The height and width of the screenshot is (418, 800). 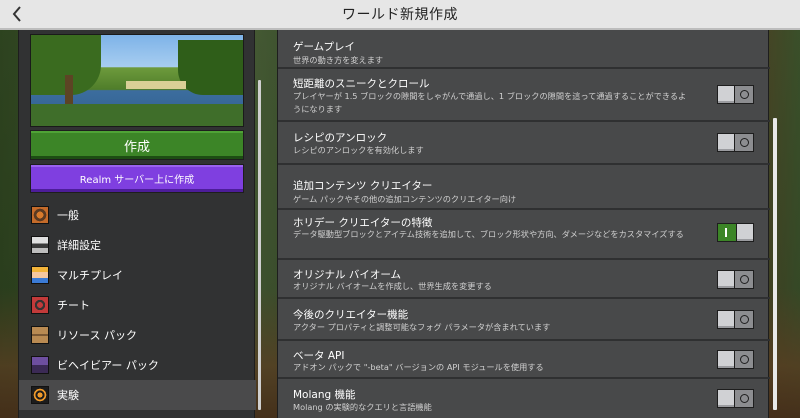 What do you see at coordinates (362, 407) in the screenshot?
I see `setting-desc: Molang の実験的なクエリと言語機能` at bounding box center [362, 407].